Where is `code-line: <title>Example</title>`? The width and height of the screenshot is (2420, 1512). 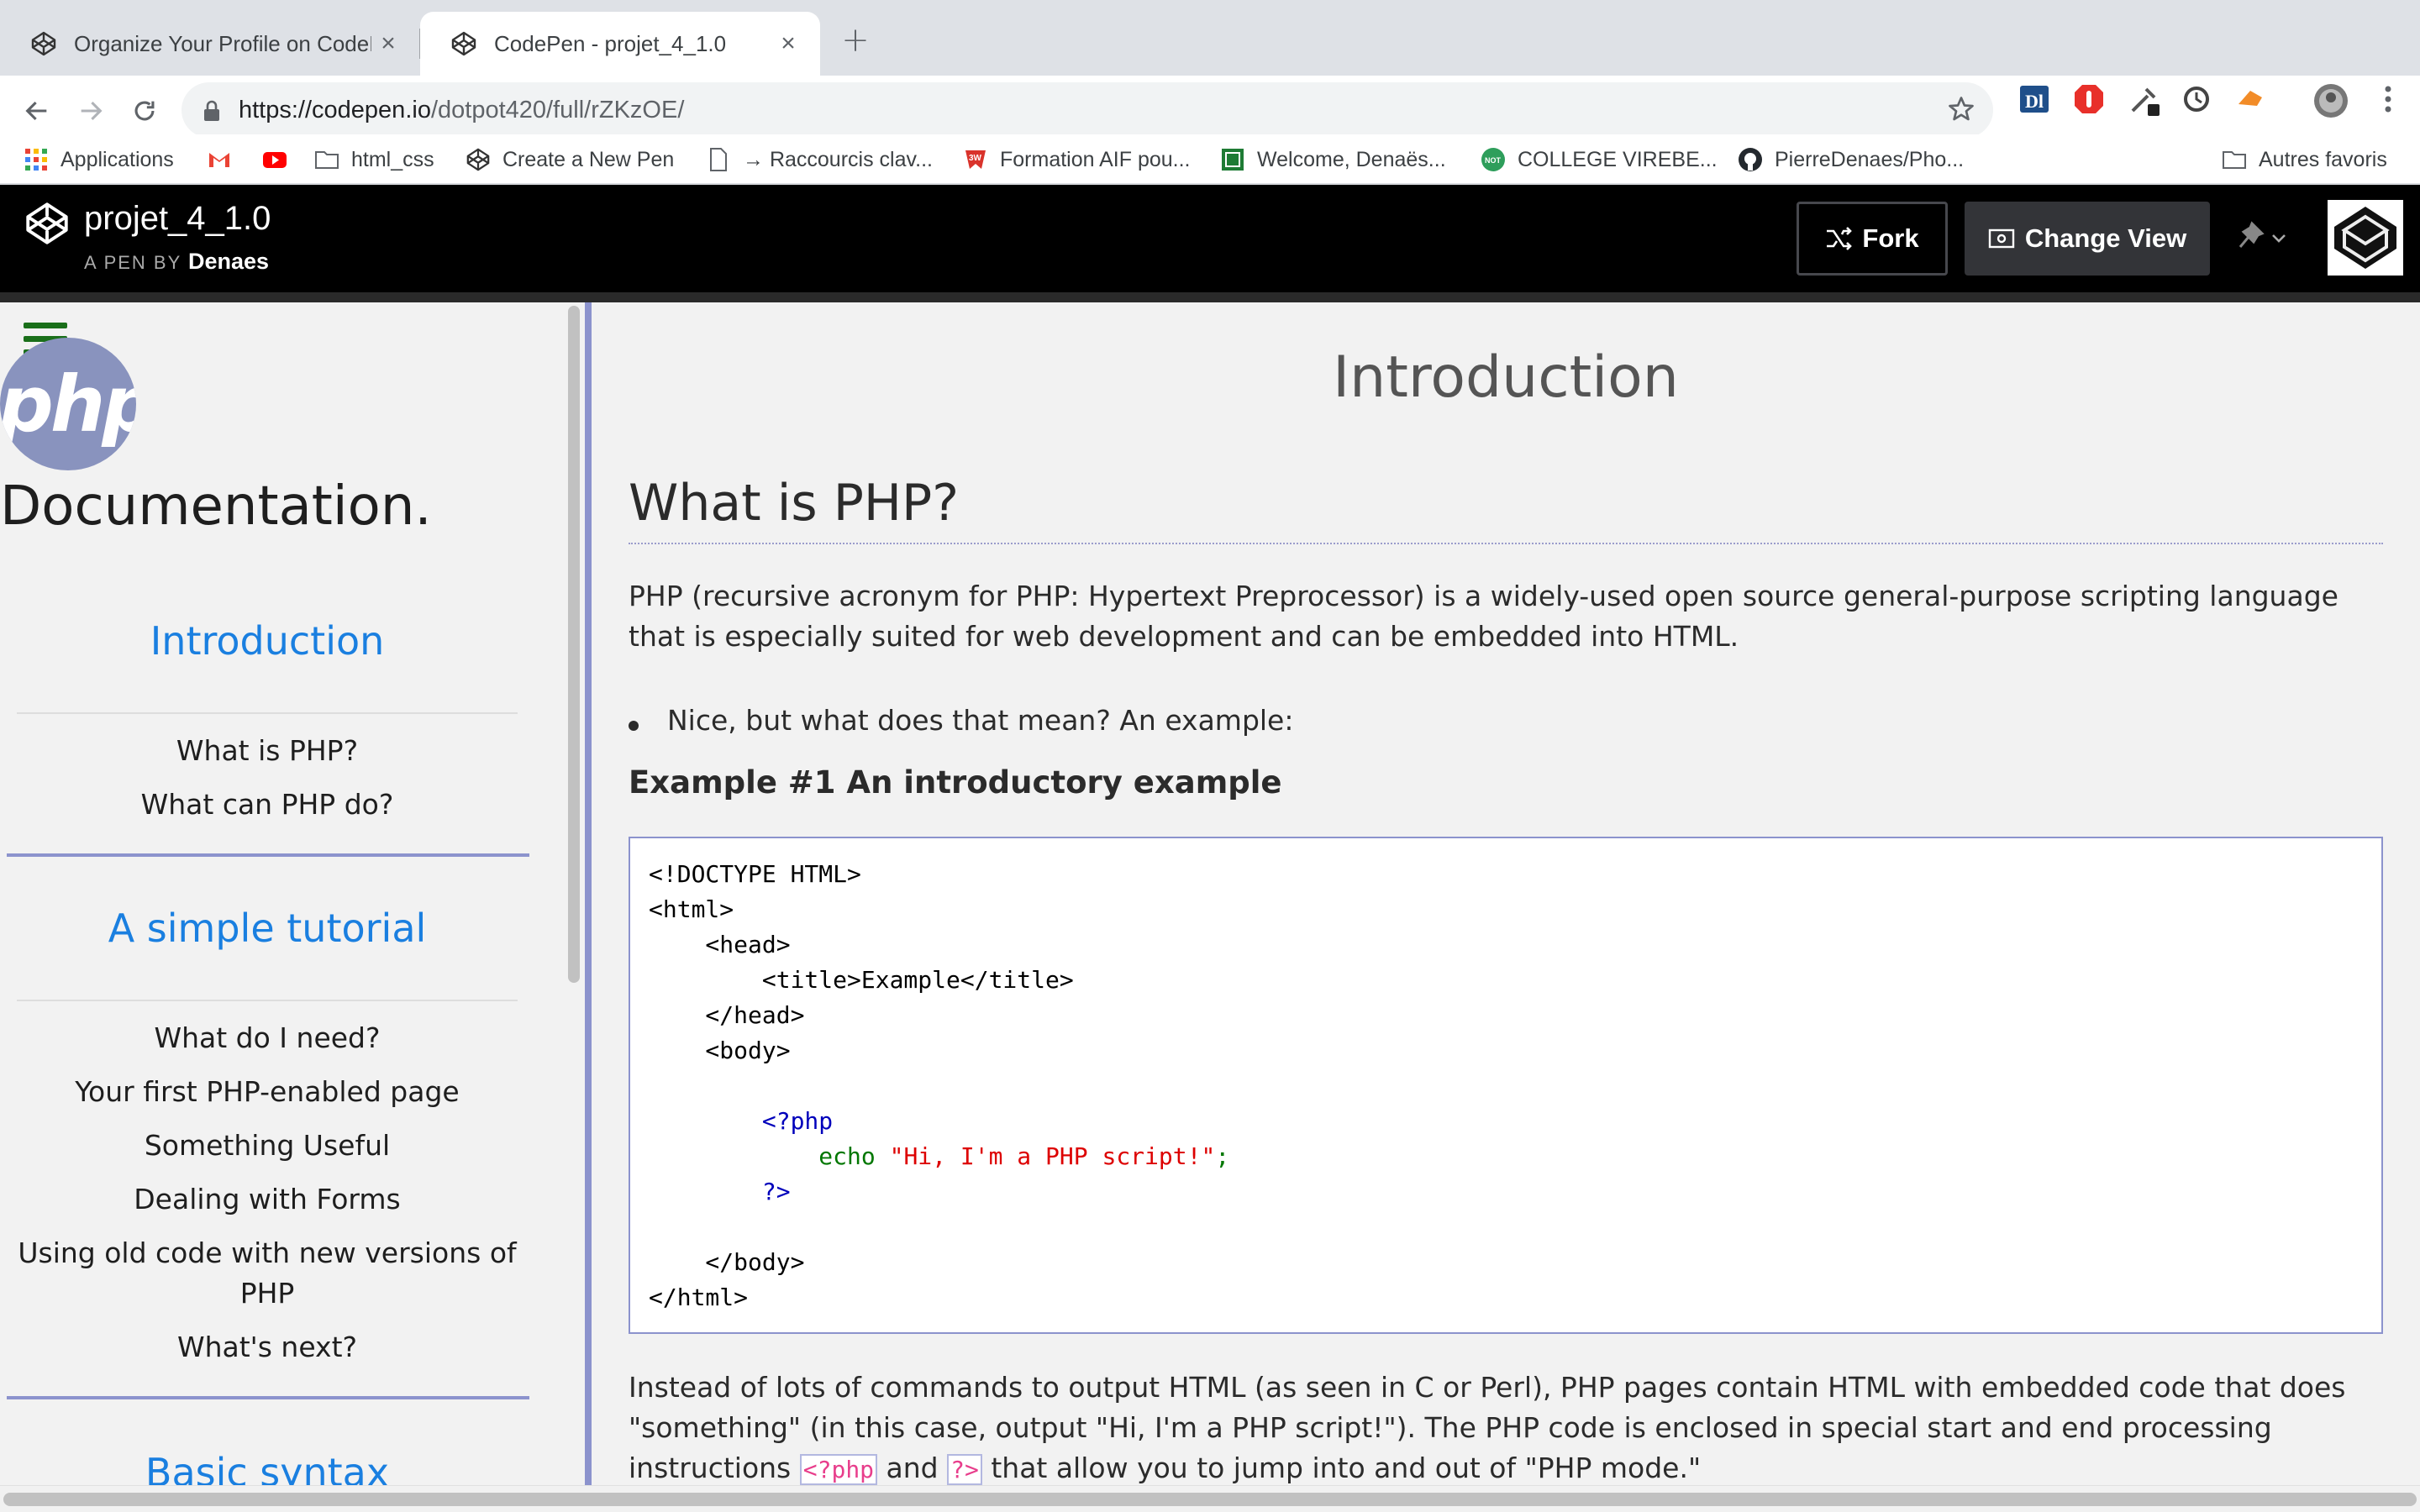
code-line: <title>Example</title> is located at coordinates (862, 980).